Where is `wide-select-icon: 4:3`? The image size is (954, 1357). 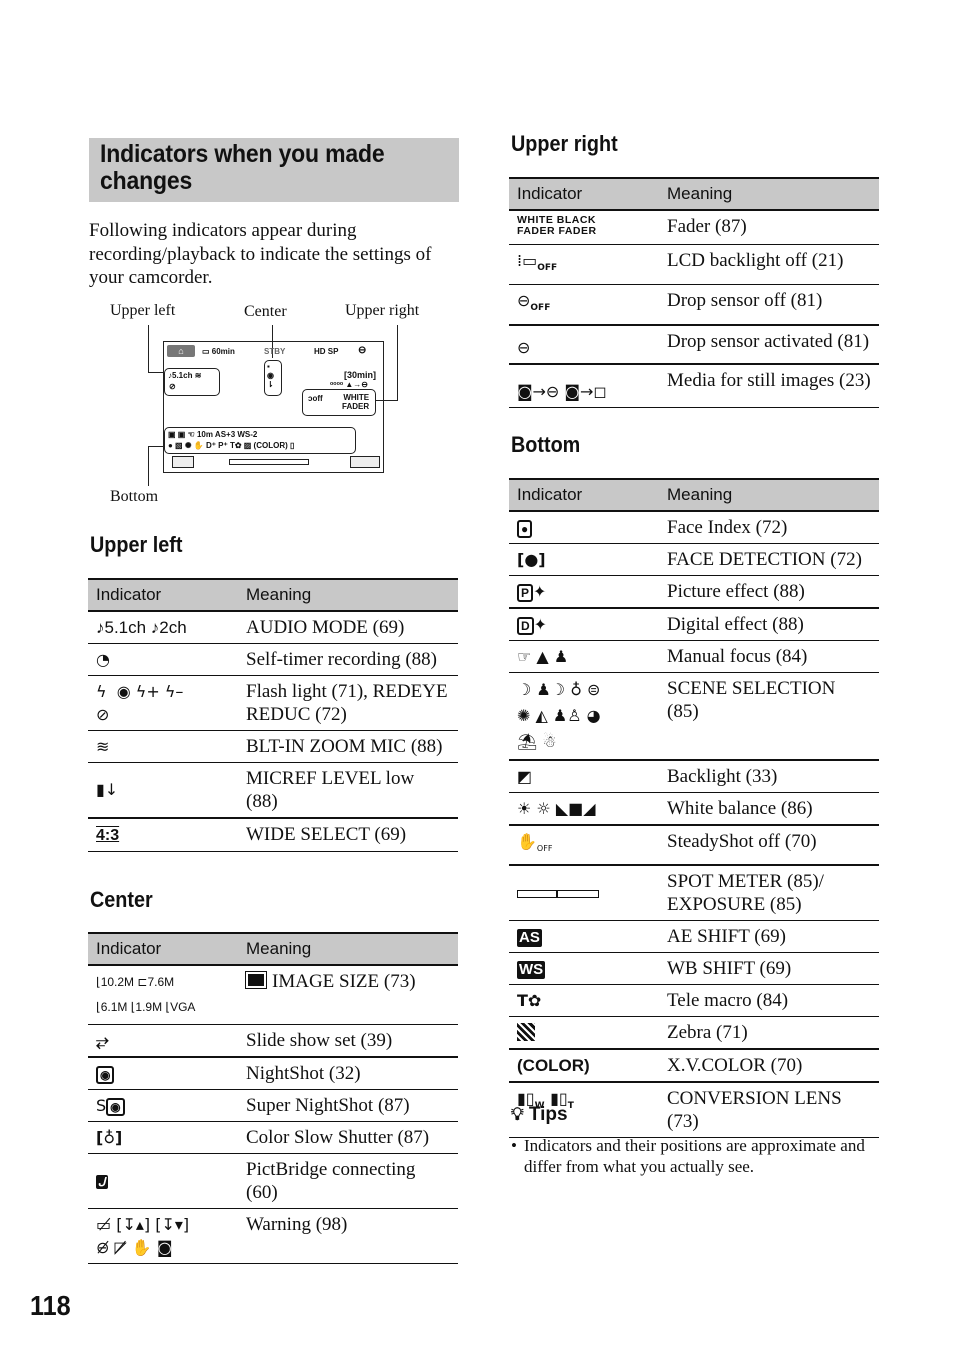
wide-select-icon: 4:3 is located at coordinates (163, 835).